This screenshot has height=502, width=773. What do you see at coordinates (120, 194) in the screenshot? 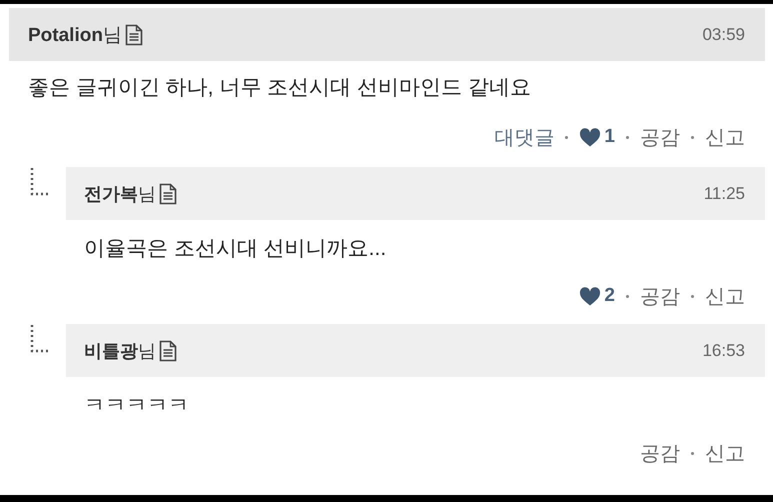
I see `author-name: 전가복님` at bounding box center [120, 194].